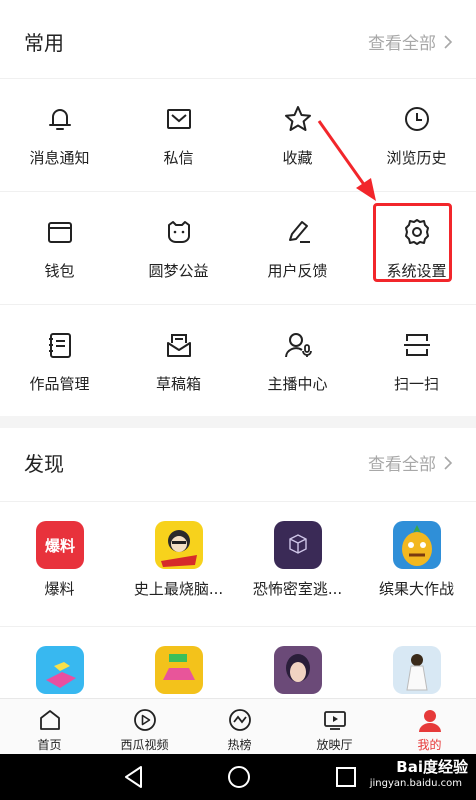 The image size is (476, 800). What do you see at coordinates (239, 745) in the screenshot?
I see `tab-label: 热榜` at bounding box center [239, 745].